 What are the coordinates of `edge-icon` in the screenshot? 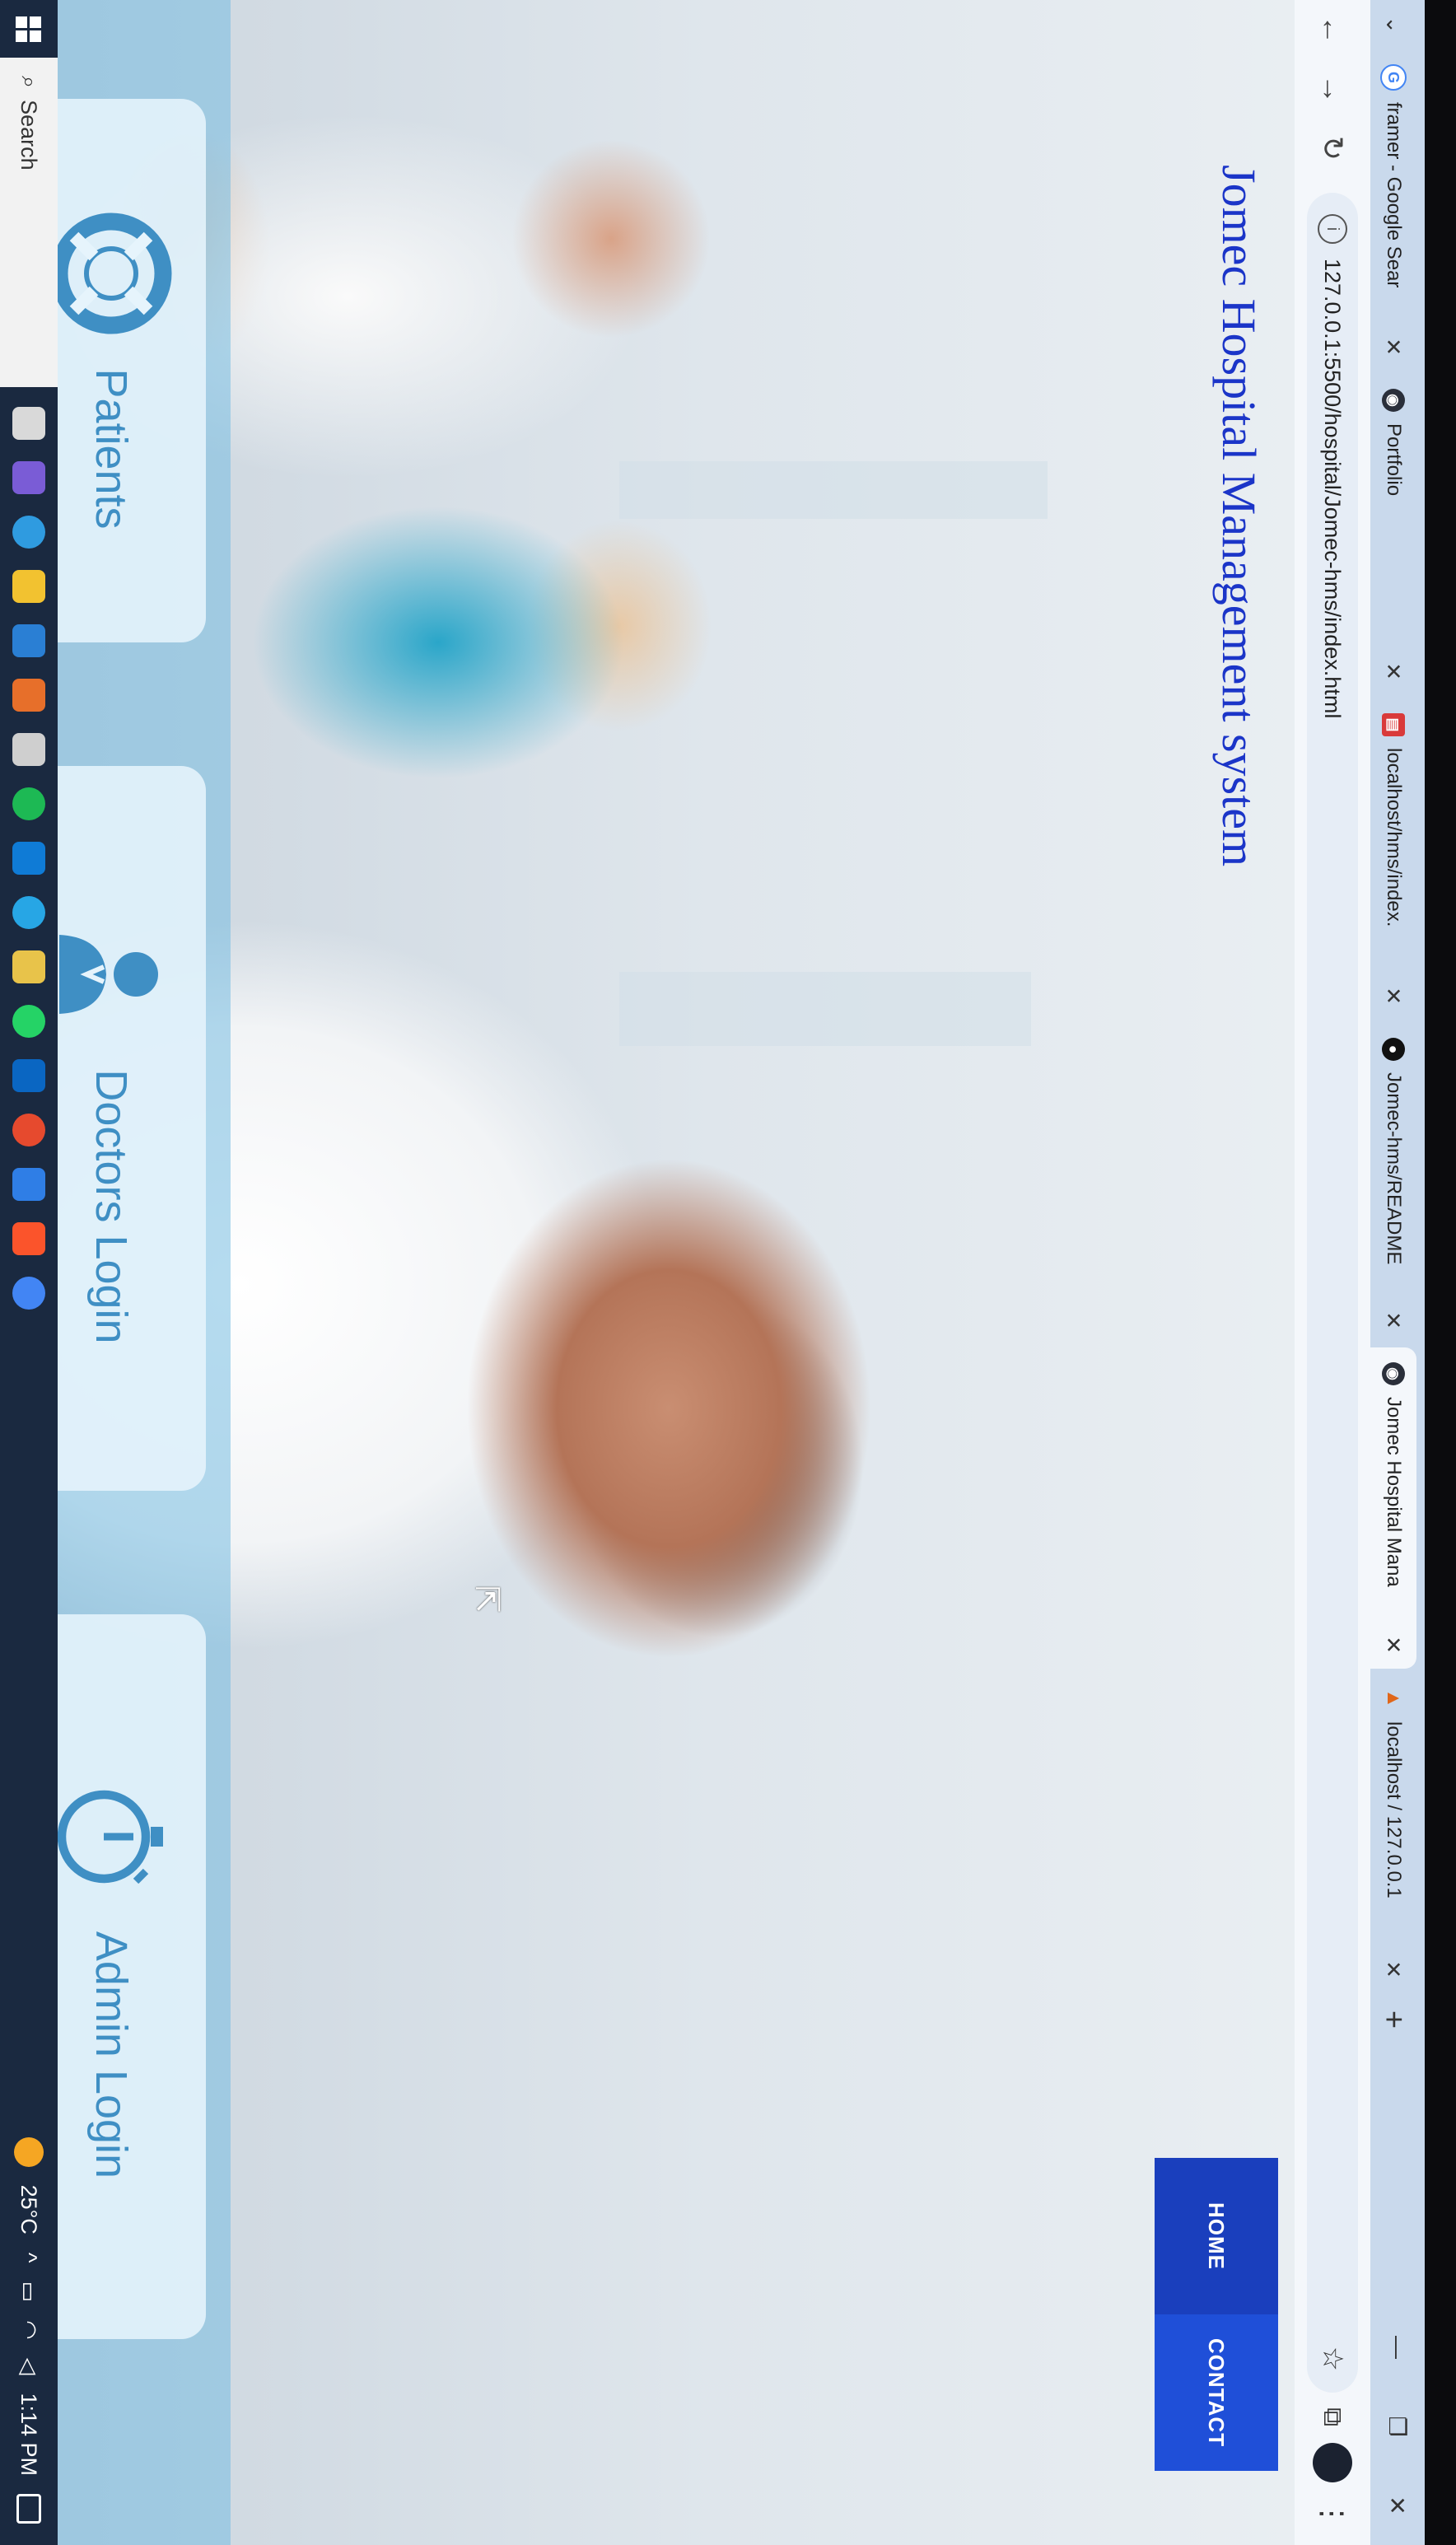 It's located at (28, 532).